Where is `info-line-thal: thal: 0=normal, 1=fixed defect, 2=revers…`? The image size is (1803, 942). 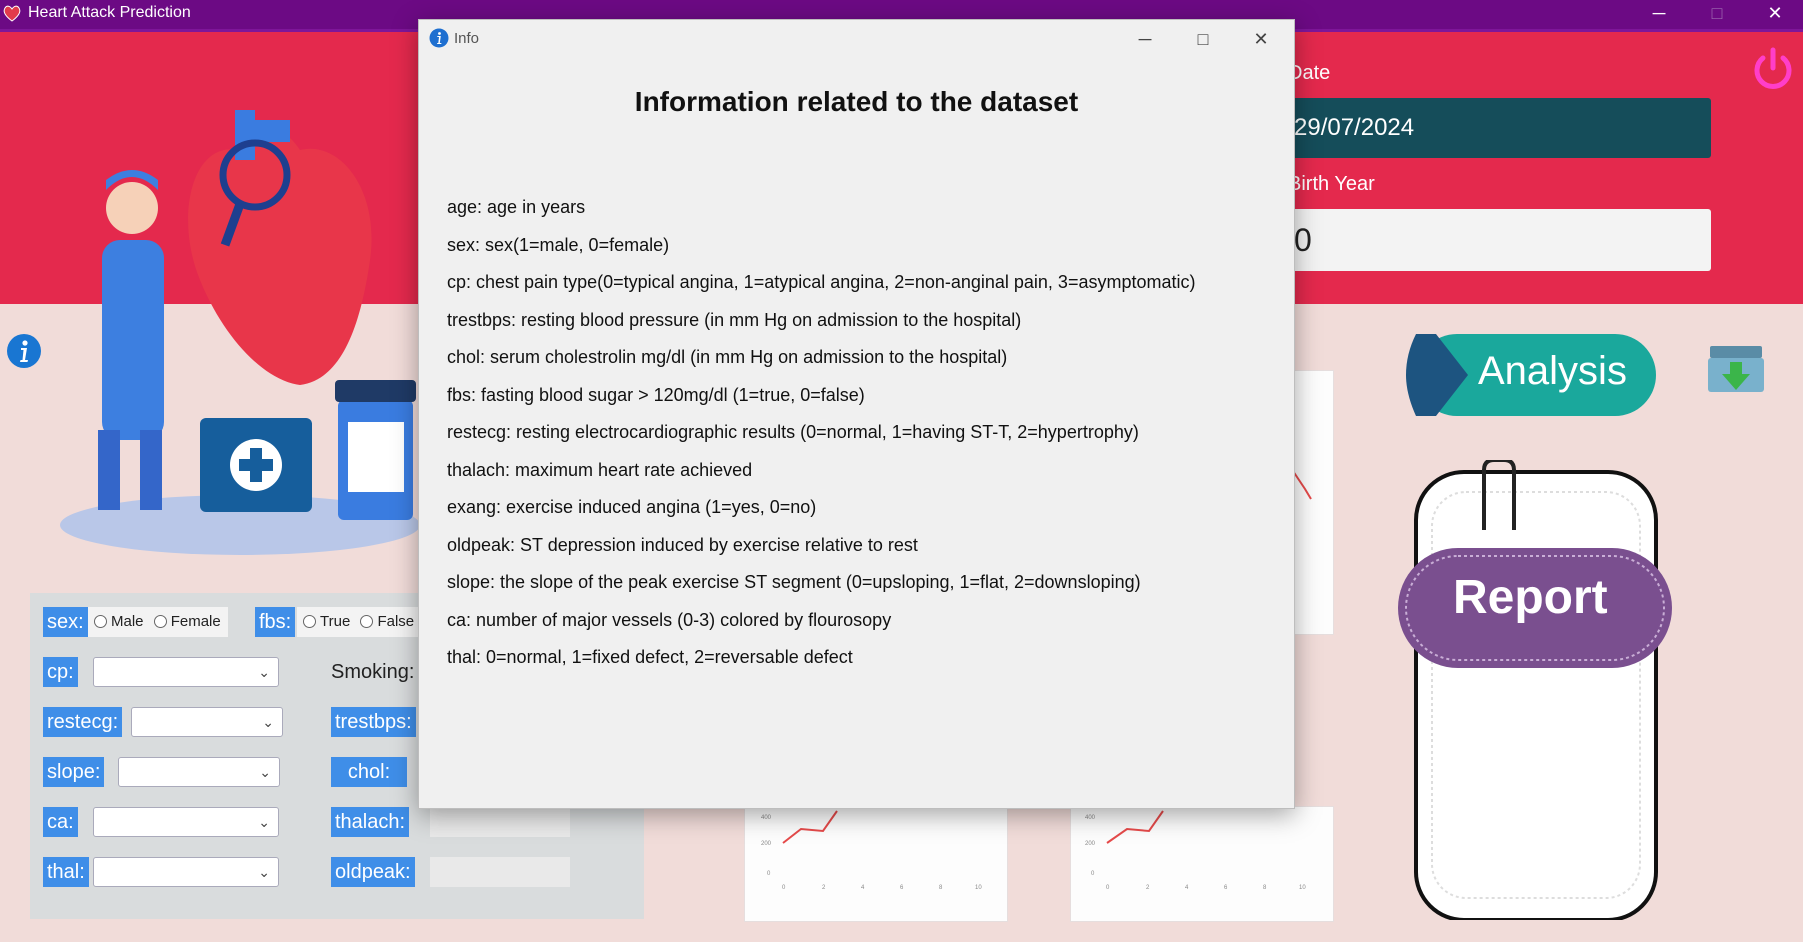
info-line-thal: thal: 0=normal, 1=fixed defect, 2=revers… is located at coordinates (650, 657).